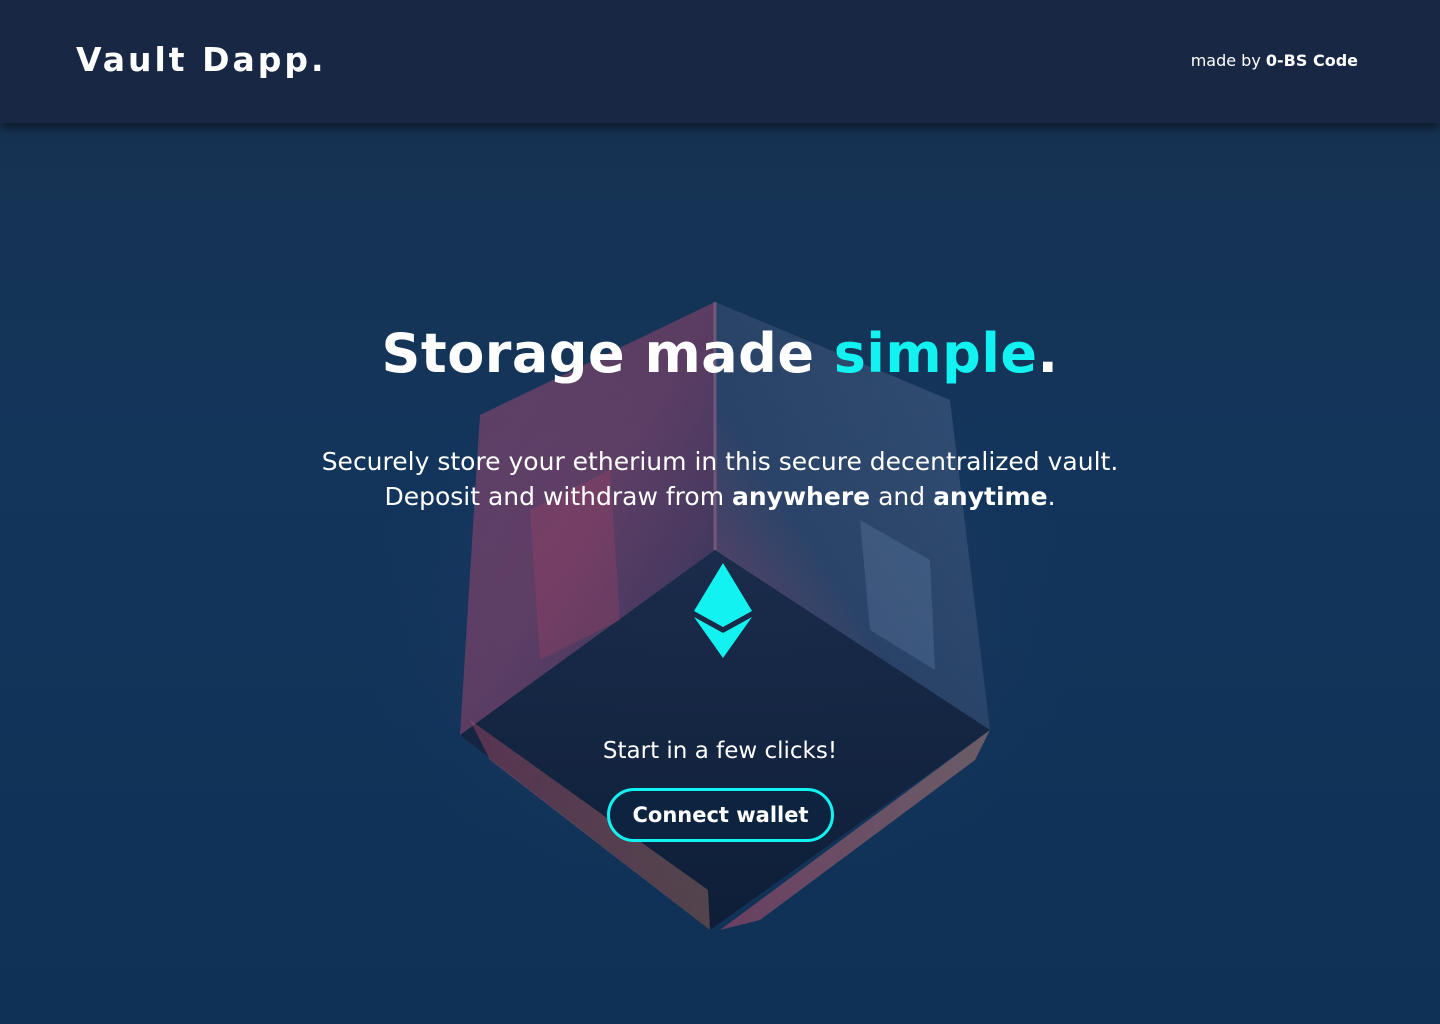 The width and height of the screenshot is (1440, 1024). I want to click on top-header: Vault Dapp. made by 0-BS Code, so click(720, 61).